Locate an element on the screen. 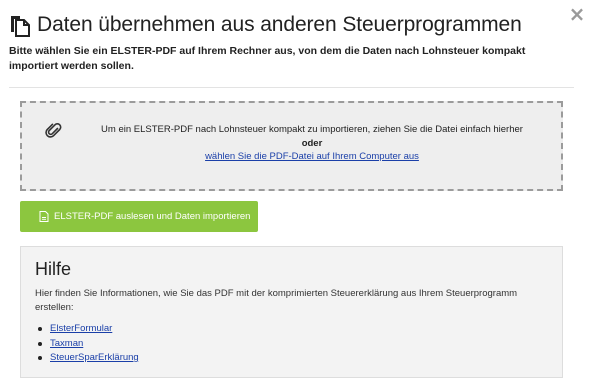 This screenshot has height=391, width=590. help-link-taxman: Taxman is located at coordinates (66, 344).